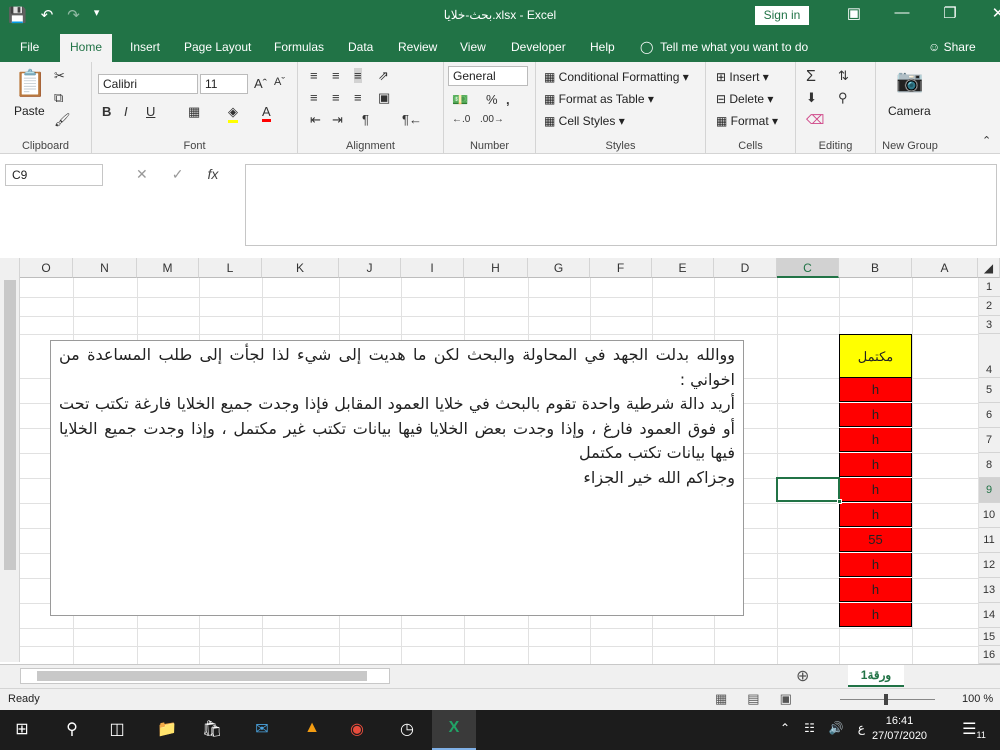  What do you see at coordinates (559, 268) in the screenshot?
I see `column-header-g: G` at bounding box center [559, 268].